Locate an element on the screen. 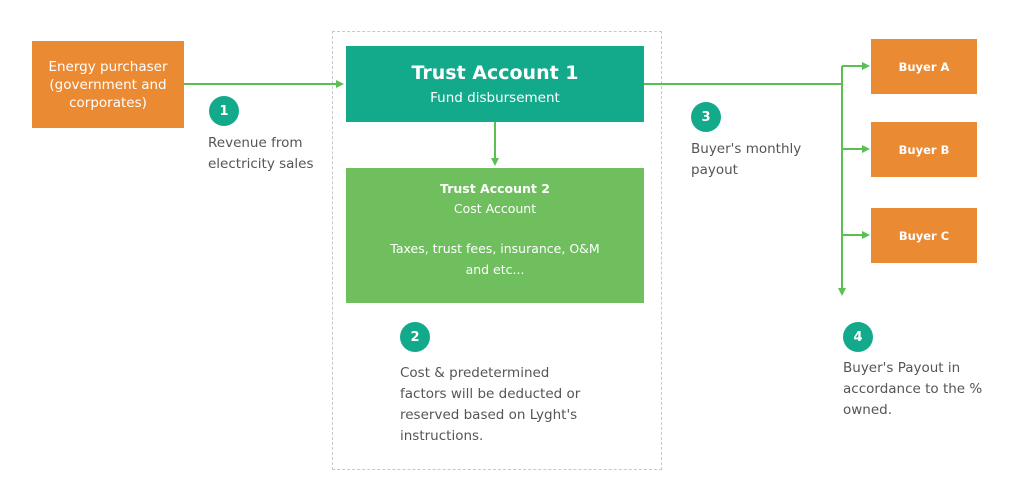 The height and width of the screenshot is (500, 1014). trust-account-1-box: Trust Account 1 Fund disbursement is located at coordinates (495, 84).